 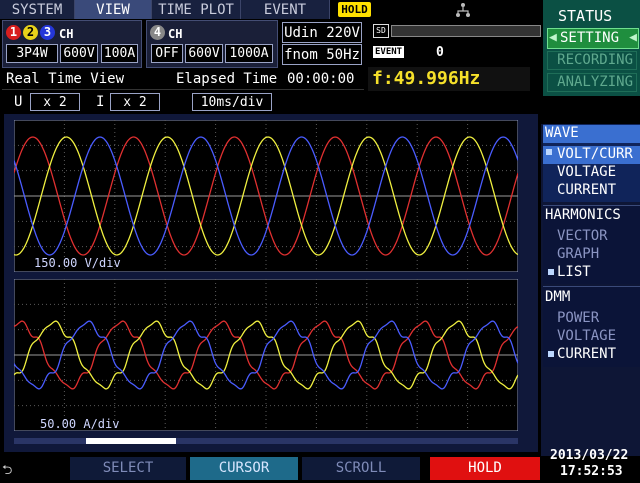 What do you see at coordinates (30, 32) in the screenshot?
I see `ch2-indicator: 2` at bounding box center [30, 32].